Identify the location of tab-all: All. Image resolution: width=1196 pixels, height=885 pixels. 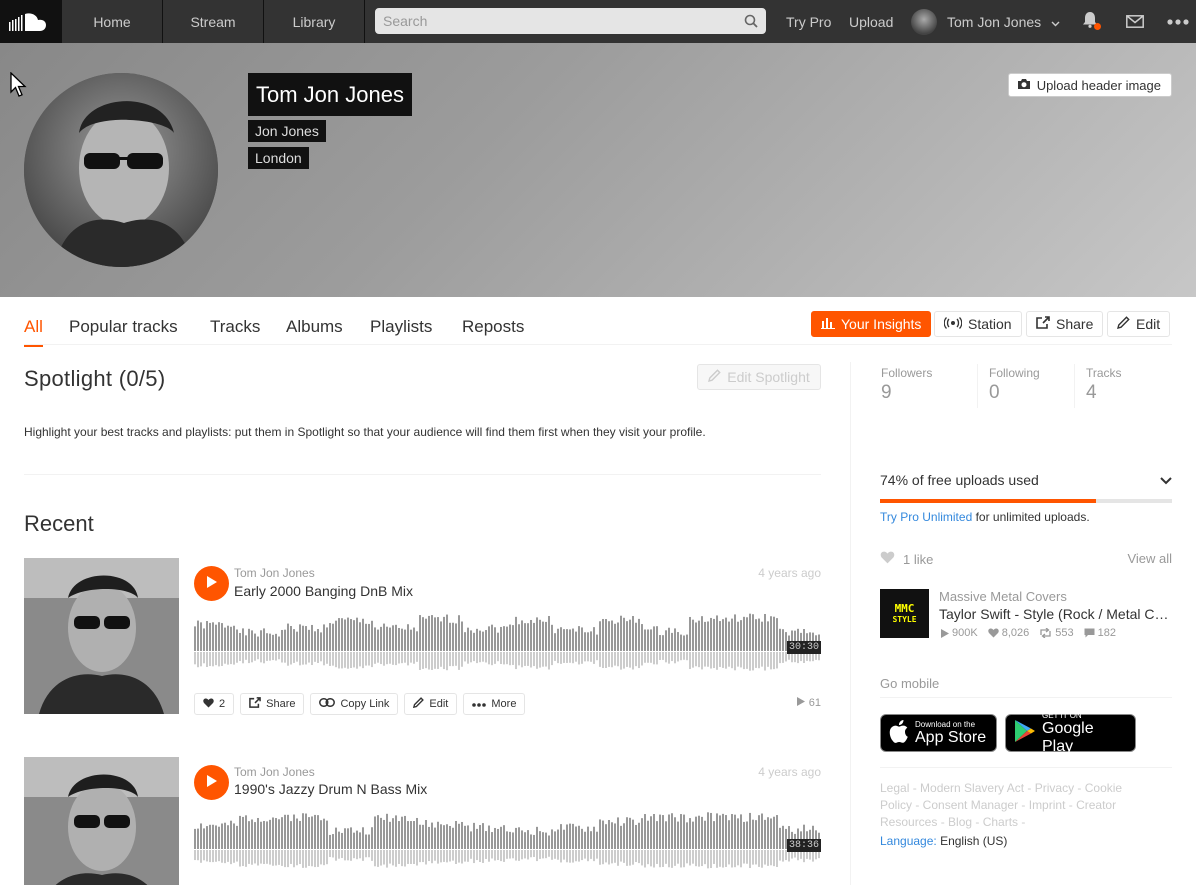
(33, 332).